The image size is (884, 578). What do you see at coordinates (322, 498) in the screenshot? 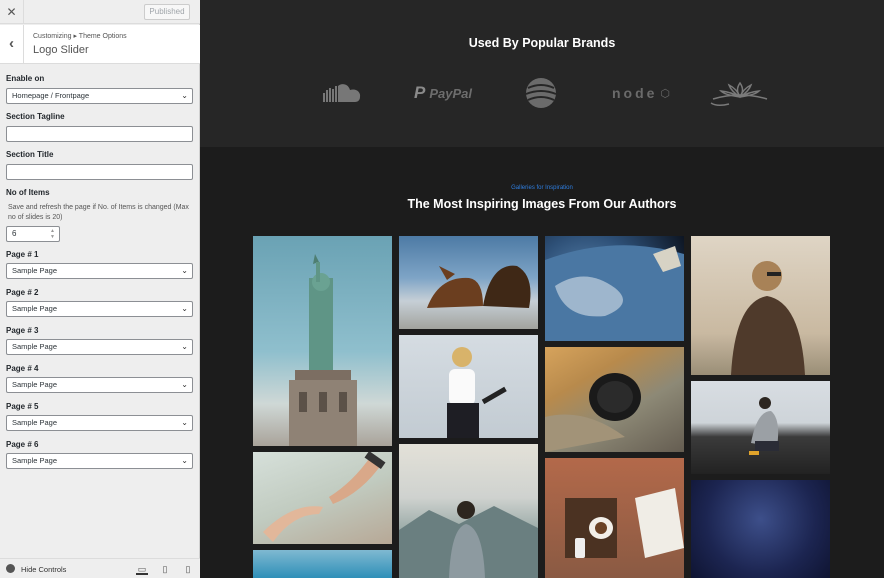
I see `hands-photo` at bounding box center [322, 498].